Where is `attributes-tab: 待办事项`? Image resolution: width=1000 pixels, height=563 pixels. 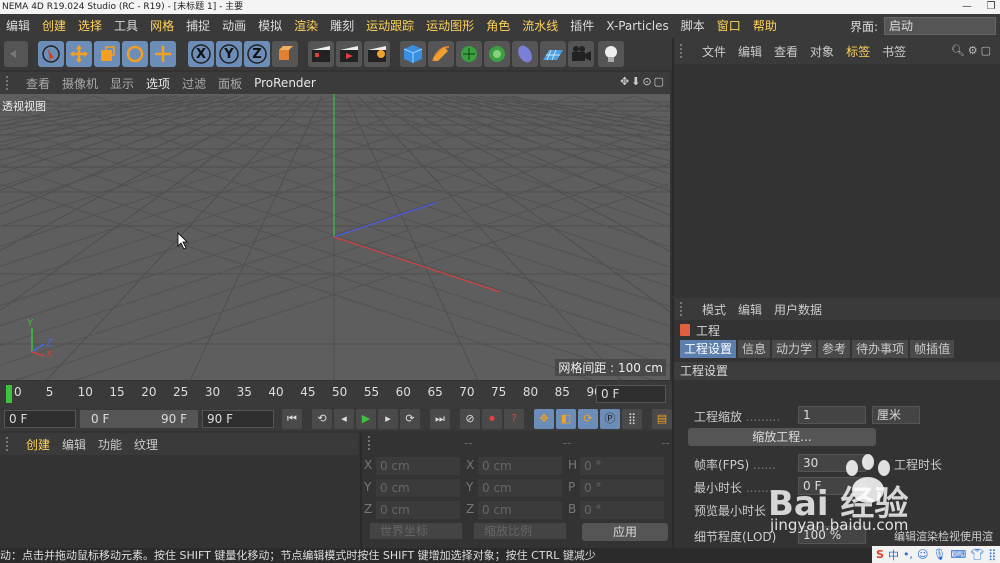
attributes-tab: 待办事项 is located at coordinates (880, 349).